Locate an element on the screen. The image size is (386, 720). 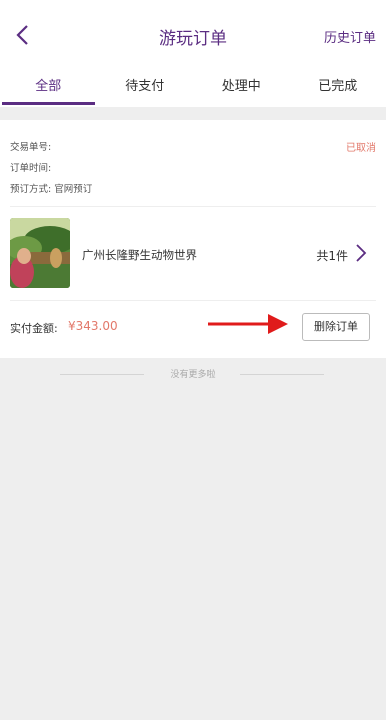
no-more-text: 没有更多啦 is located at coordinates (193, 375).